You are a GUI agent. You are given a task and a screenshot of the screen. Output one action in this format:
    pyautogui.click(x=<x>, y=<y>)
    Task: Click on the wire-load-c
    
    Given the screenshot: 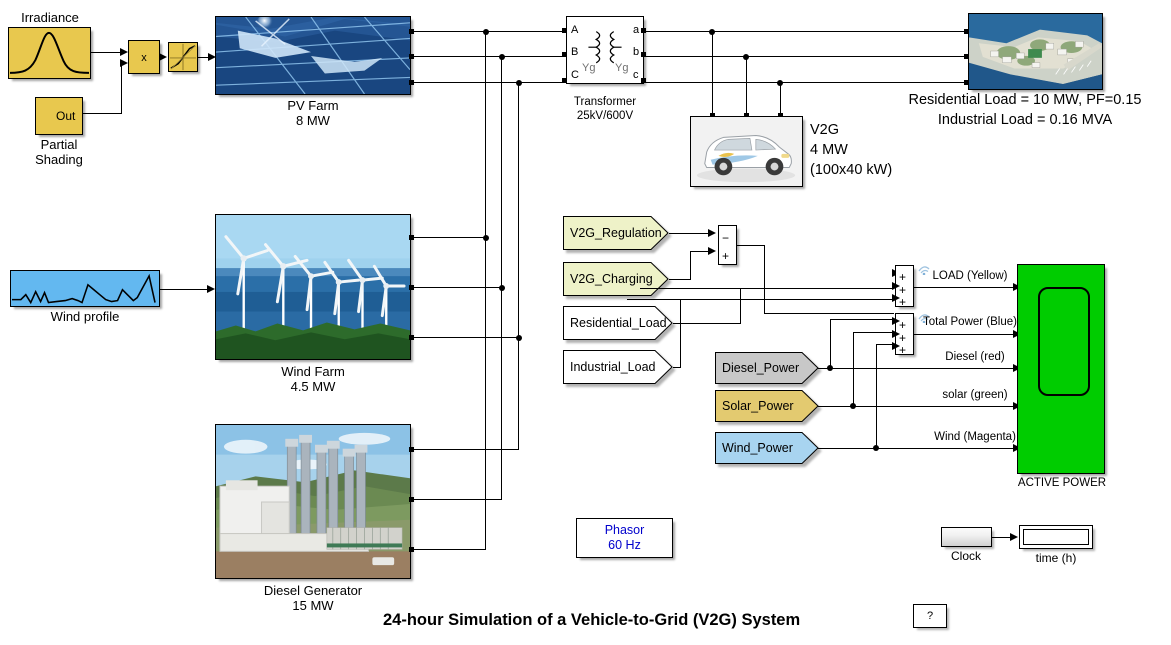 What is the action you would take?
    pyautogui.click(x=805, y=82)
    